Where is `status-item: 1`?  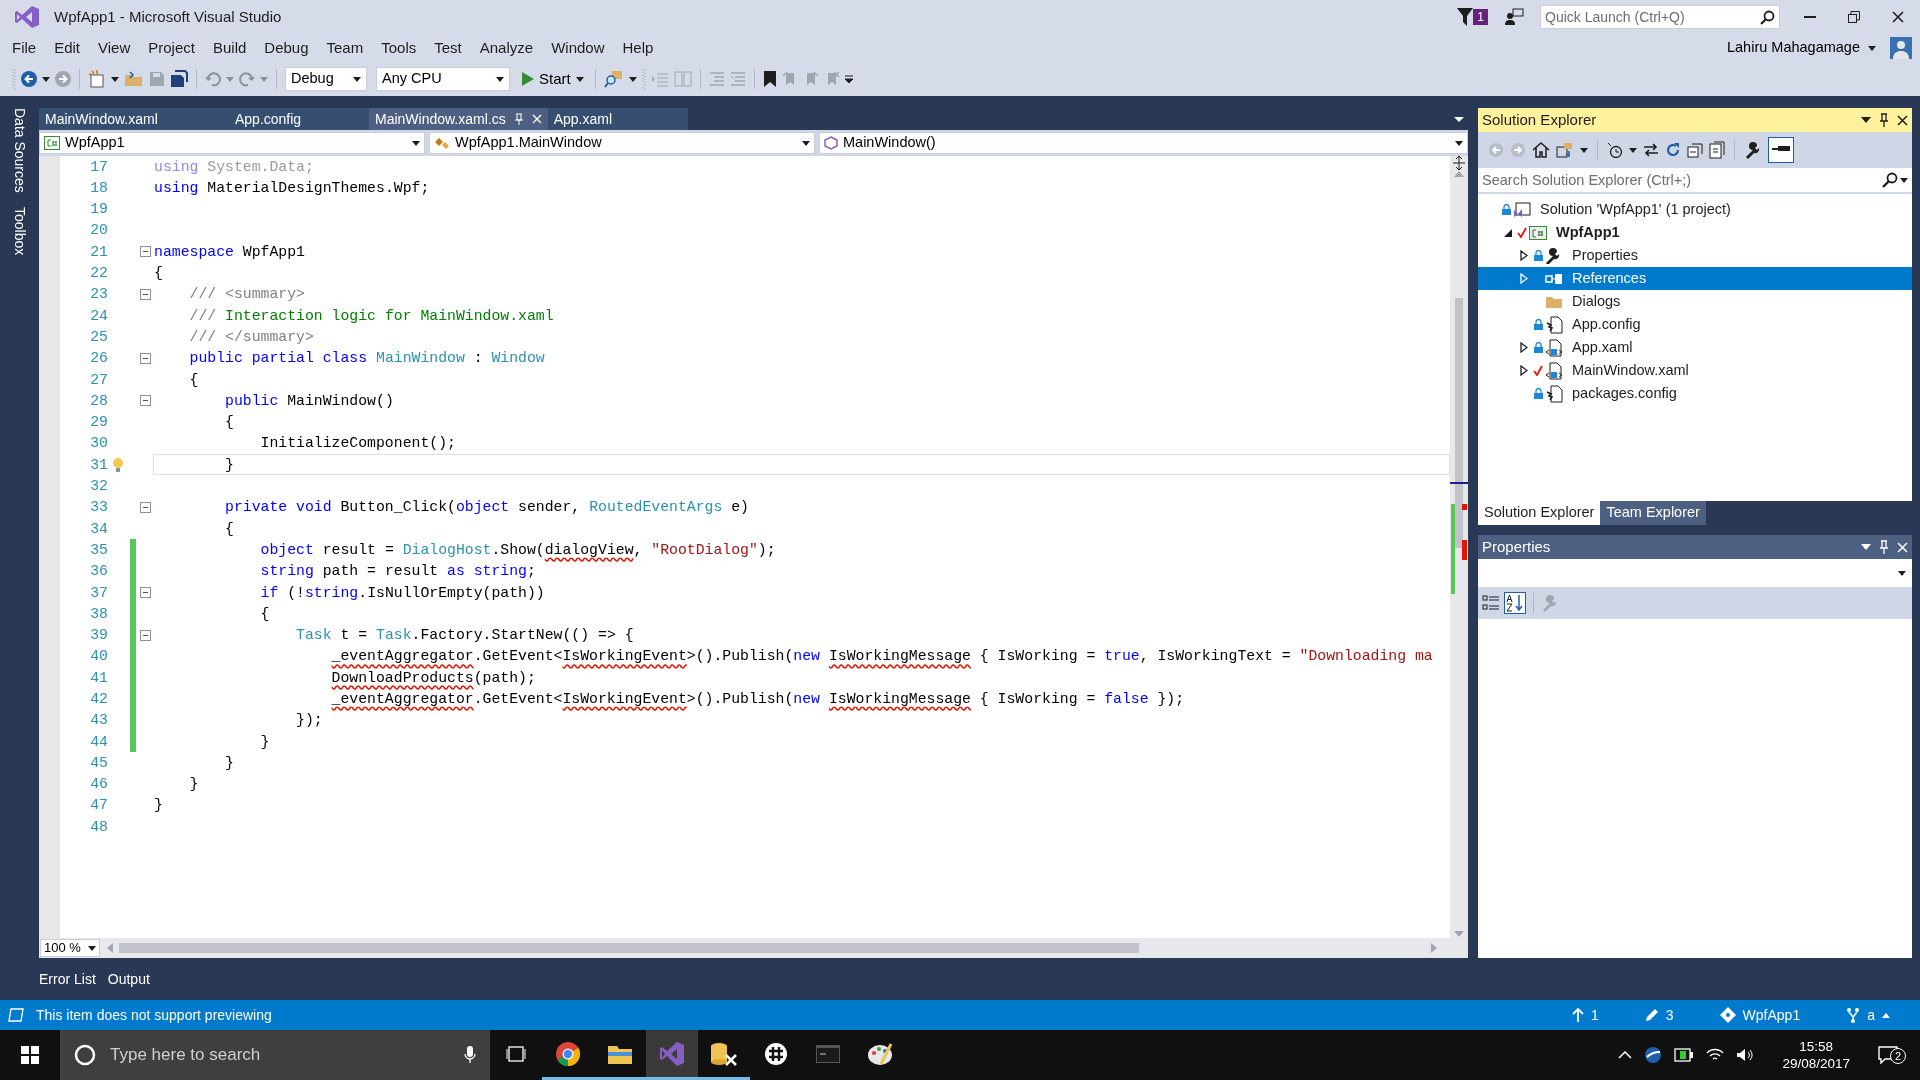 status-item: 1 is located at coordinates (1585, 1015).